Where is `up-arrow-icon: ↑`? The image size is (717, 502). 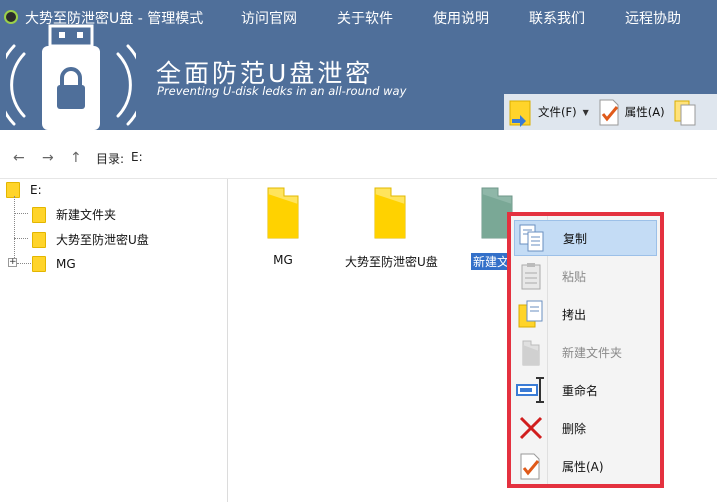
up-arrow-icon: ↑ is located at coordinates (76, 158).